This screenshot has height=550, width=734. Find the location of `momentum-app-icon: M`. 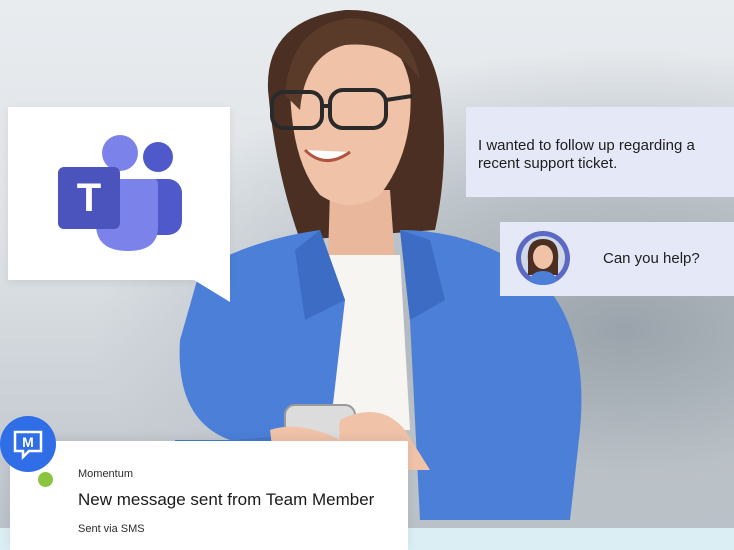

momentum-app-icon: M is located at coordinates (28, 452).